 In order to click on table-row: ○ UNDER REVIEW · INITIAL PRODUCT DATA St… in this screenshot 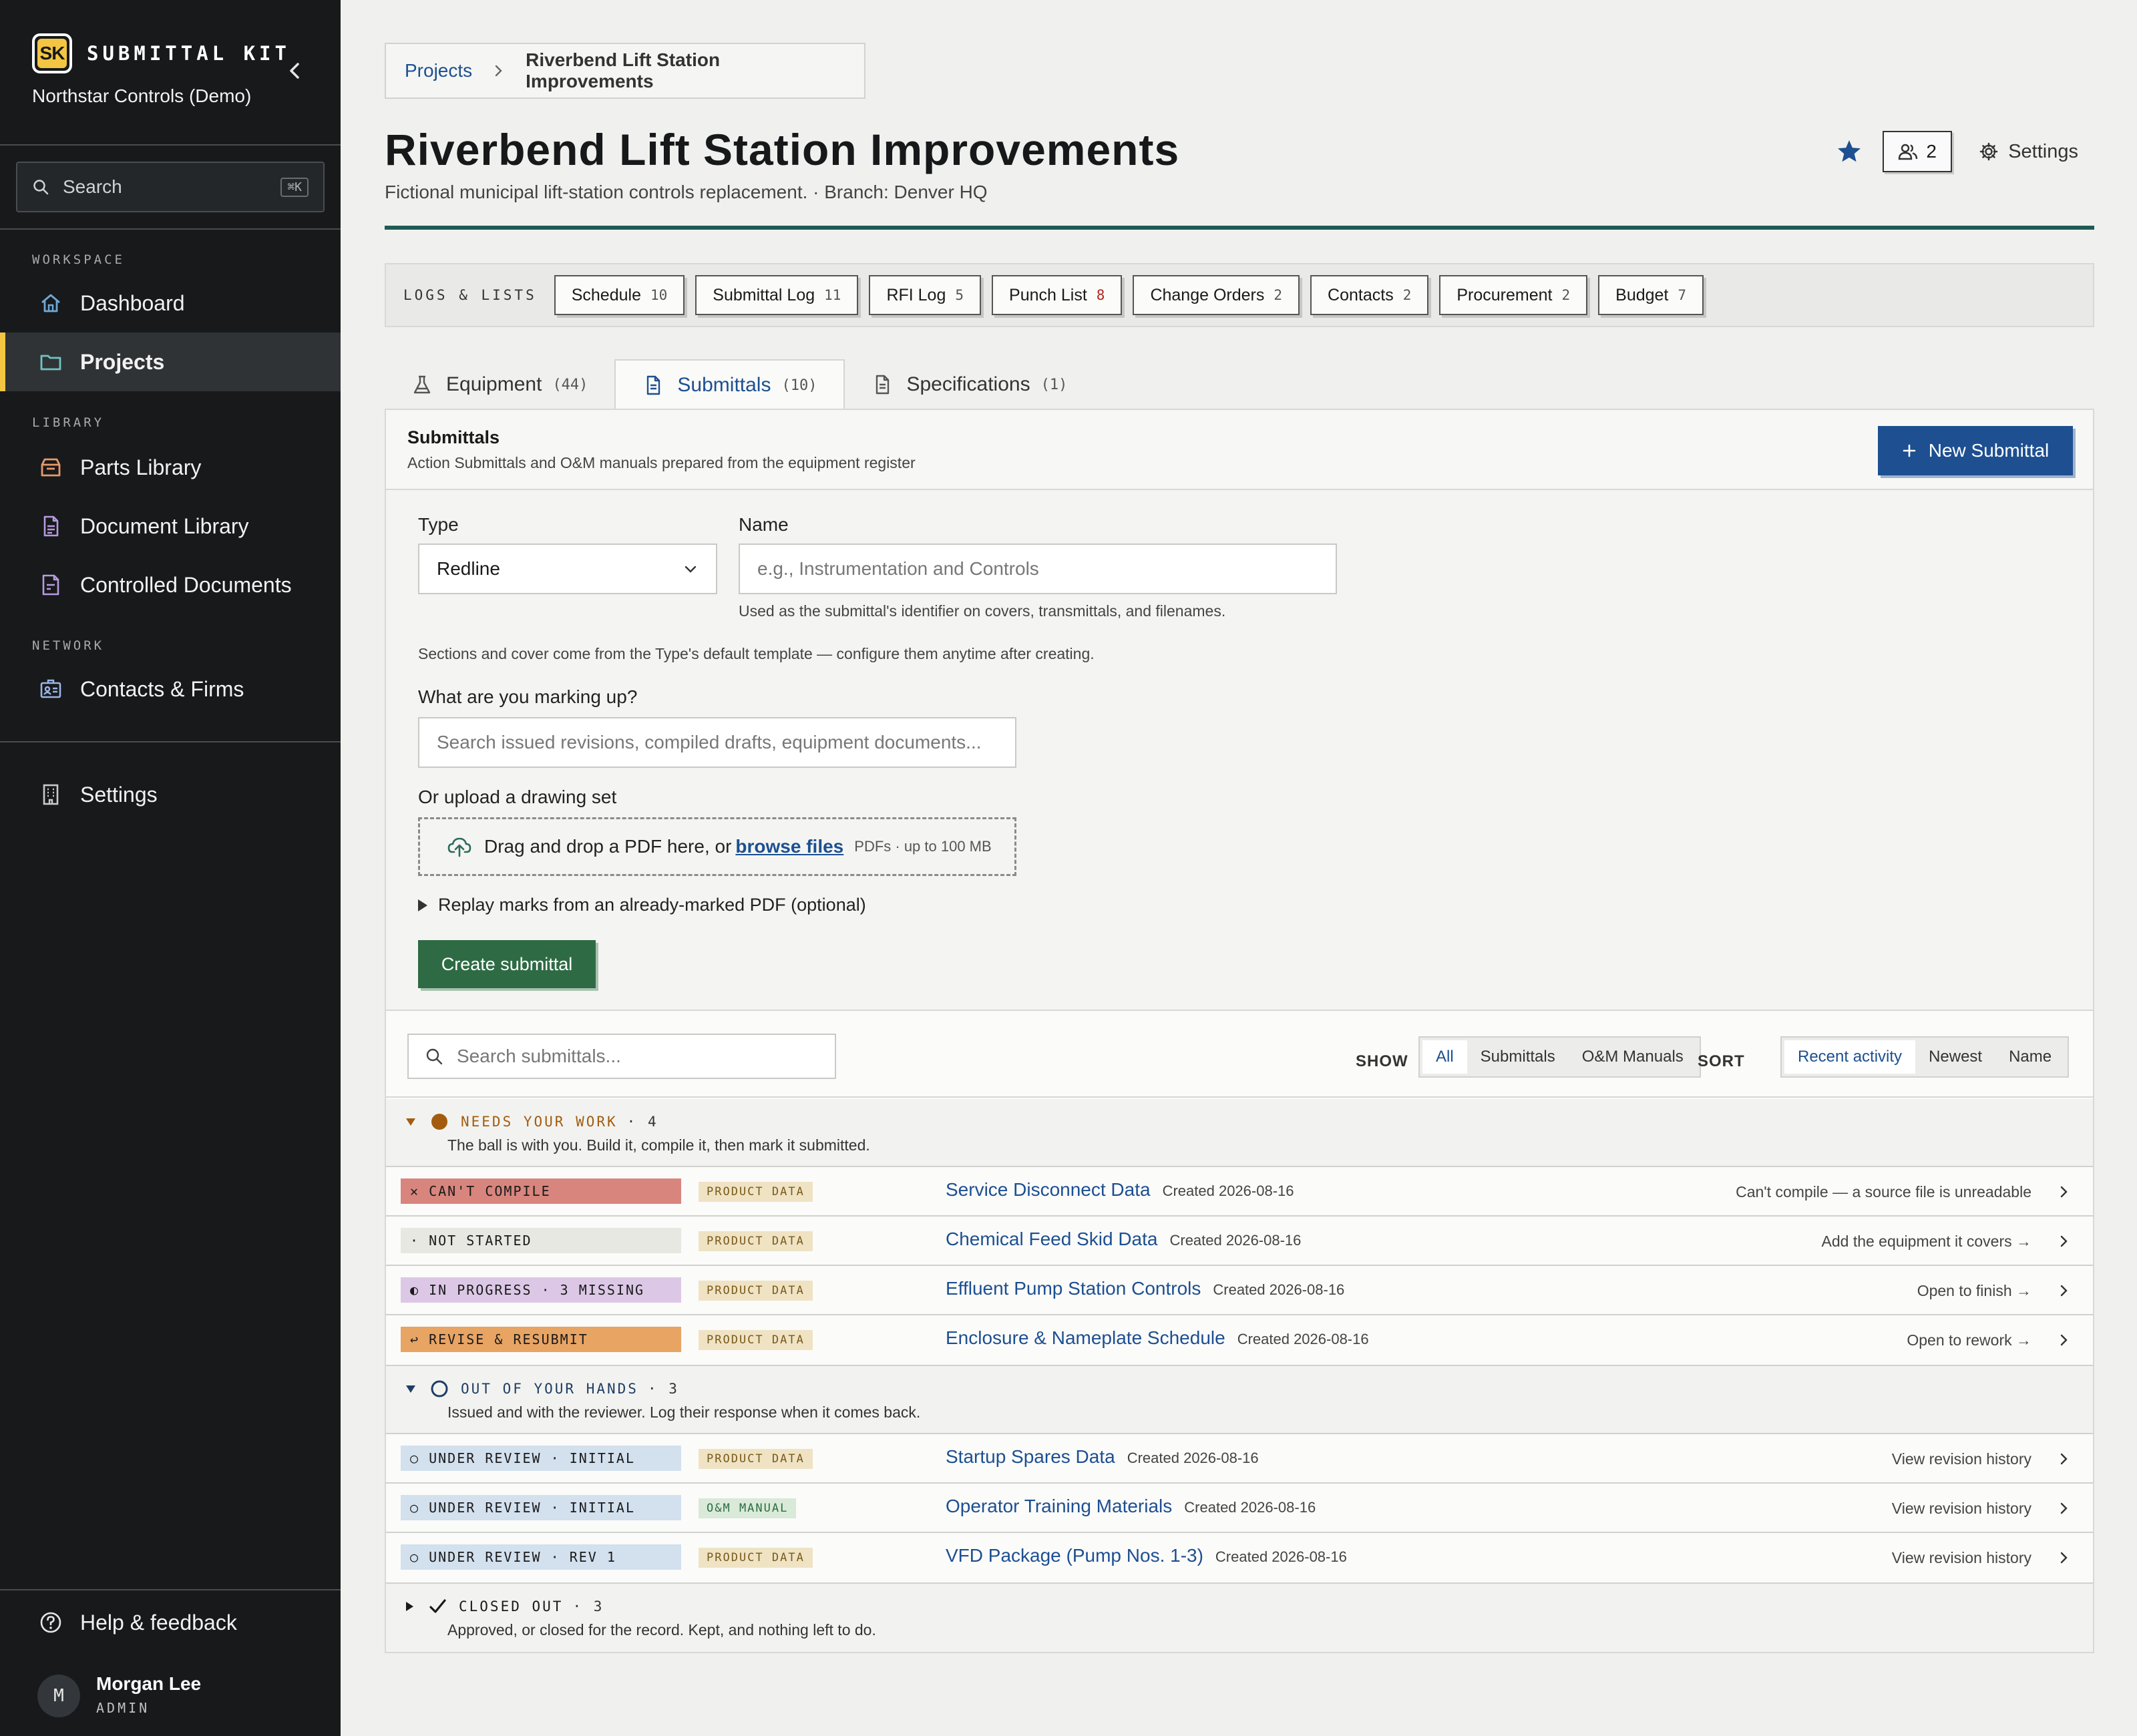, I will do `click(1239, 1457)`.